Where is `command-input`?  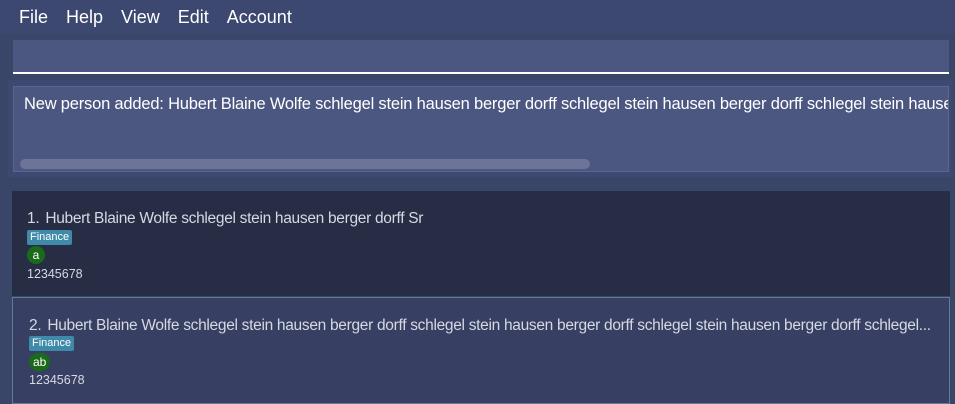
command-input is located at coordinates (481, 56).